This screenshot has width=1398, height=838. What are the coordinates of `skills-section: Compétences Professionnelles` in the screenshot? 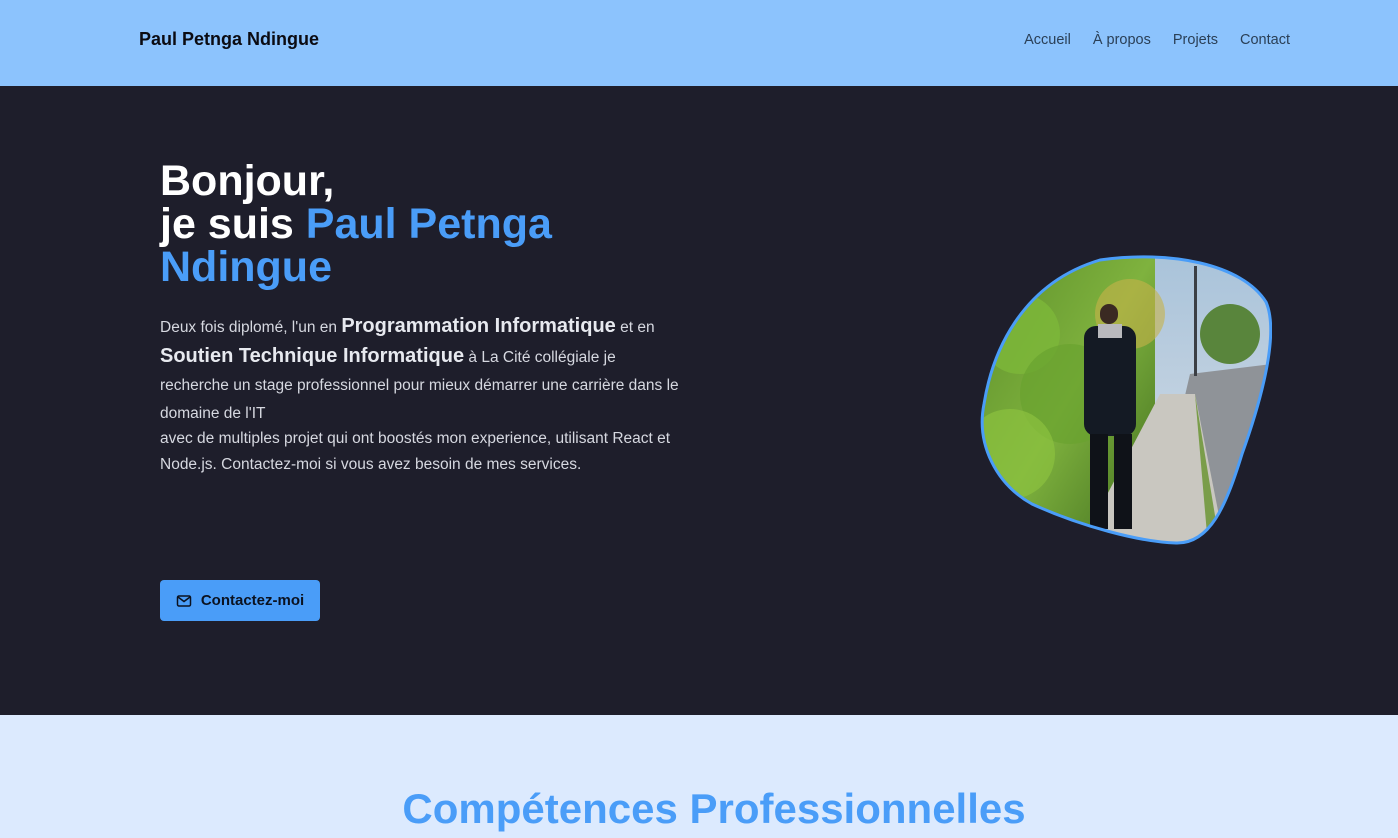 It's located at (699, 776).